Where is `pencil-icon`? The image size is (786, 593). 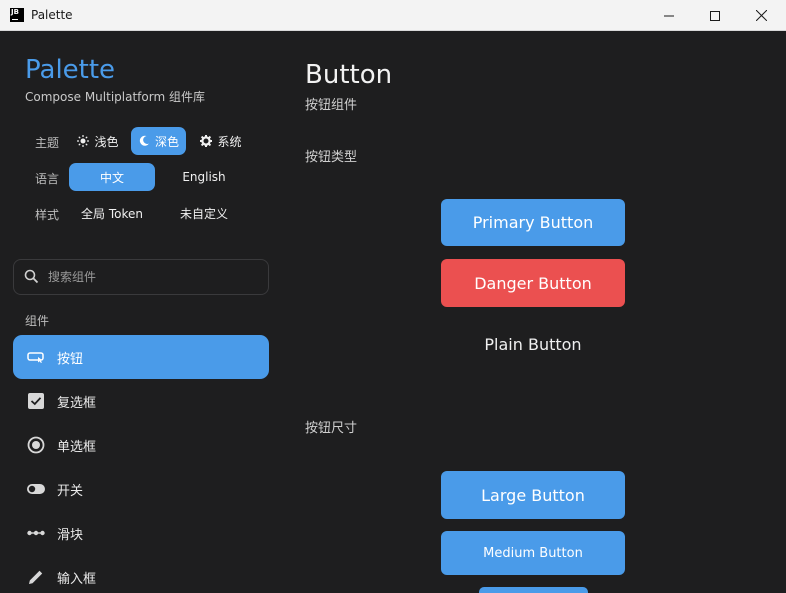
pencil-icon is located at coordinates (36, 577).